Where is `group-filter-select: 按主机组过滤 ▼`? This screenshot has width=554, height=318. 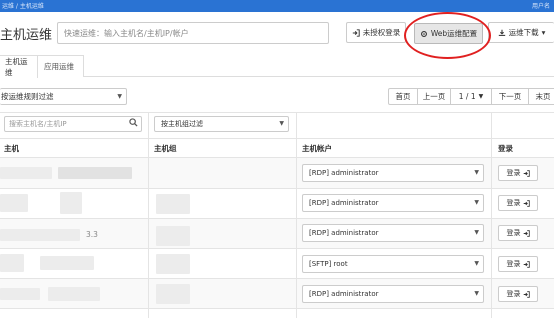
group-filter-select: 按主机组过滤 ▼ is located at coordinates (221, 124).